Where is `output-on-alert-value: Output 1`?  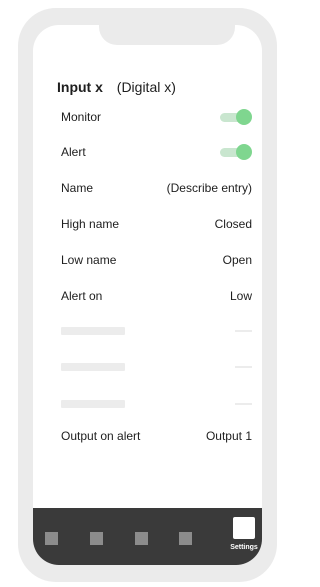 output-on-alert-value: Output 1 is located at coordinates (229, 436).